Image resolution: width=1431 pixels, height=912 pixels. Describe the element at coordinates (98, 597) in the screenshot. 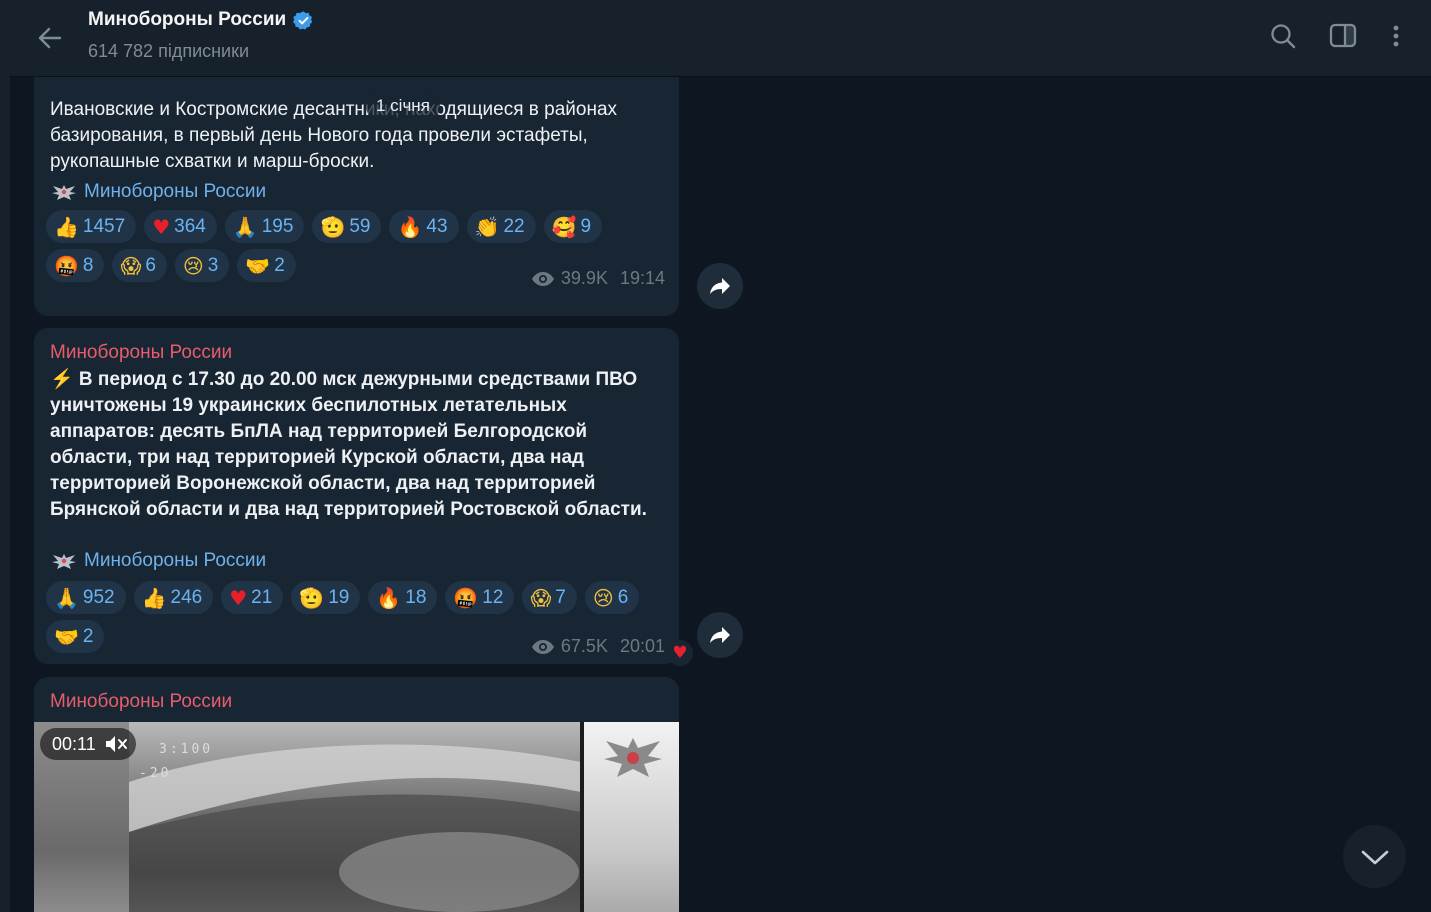

I see `reaction-count: 952` at that location.